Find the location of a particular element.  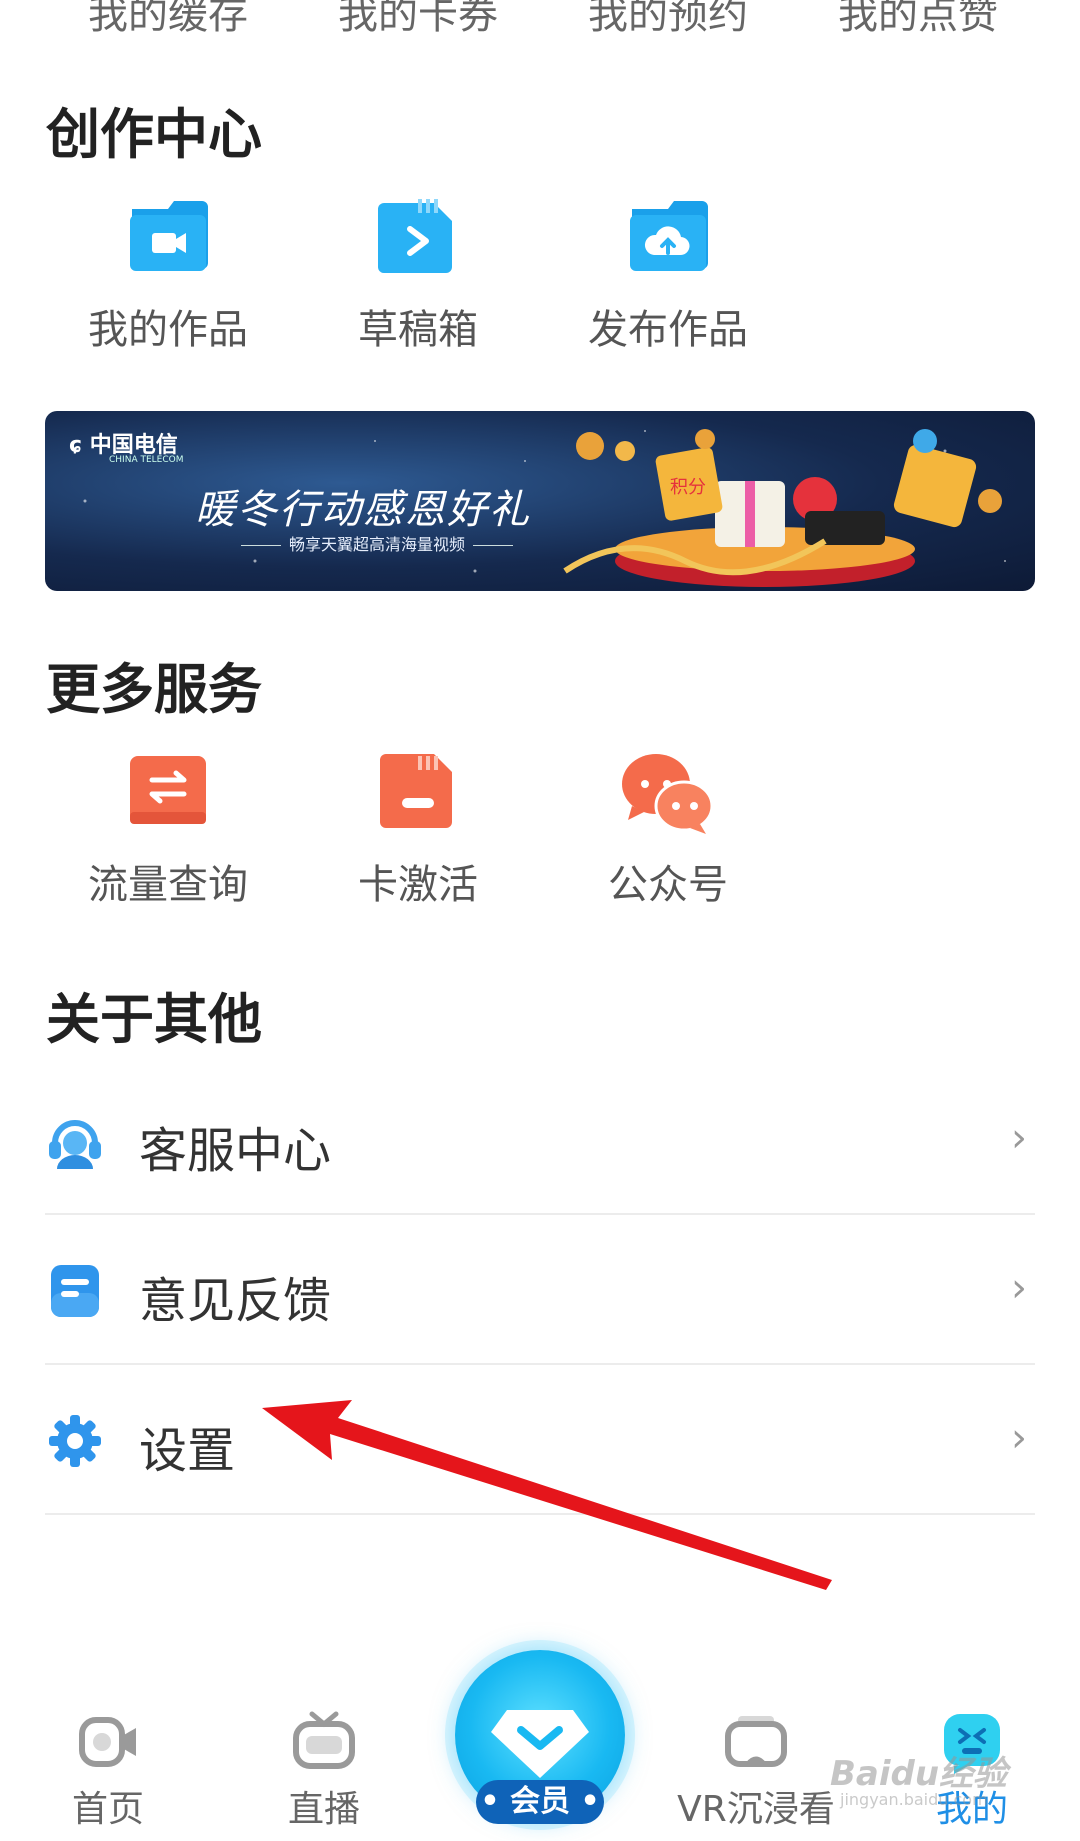

vip-label: • 会员 • is located at coordinates (540, 1802).